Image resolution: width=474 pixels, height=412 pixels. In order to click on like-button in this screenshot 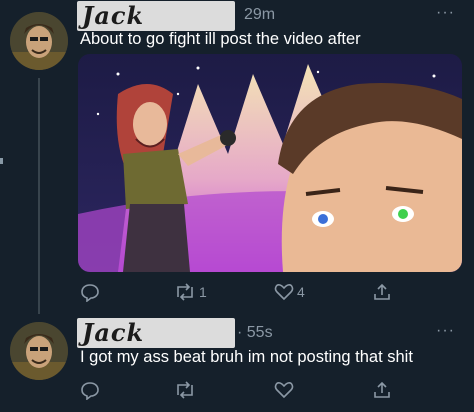, I will do `click(285, 390)`.